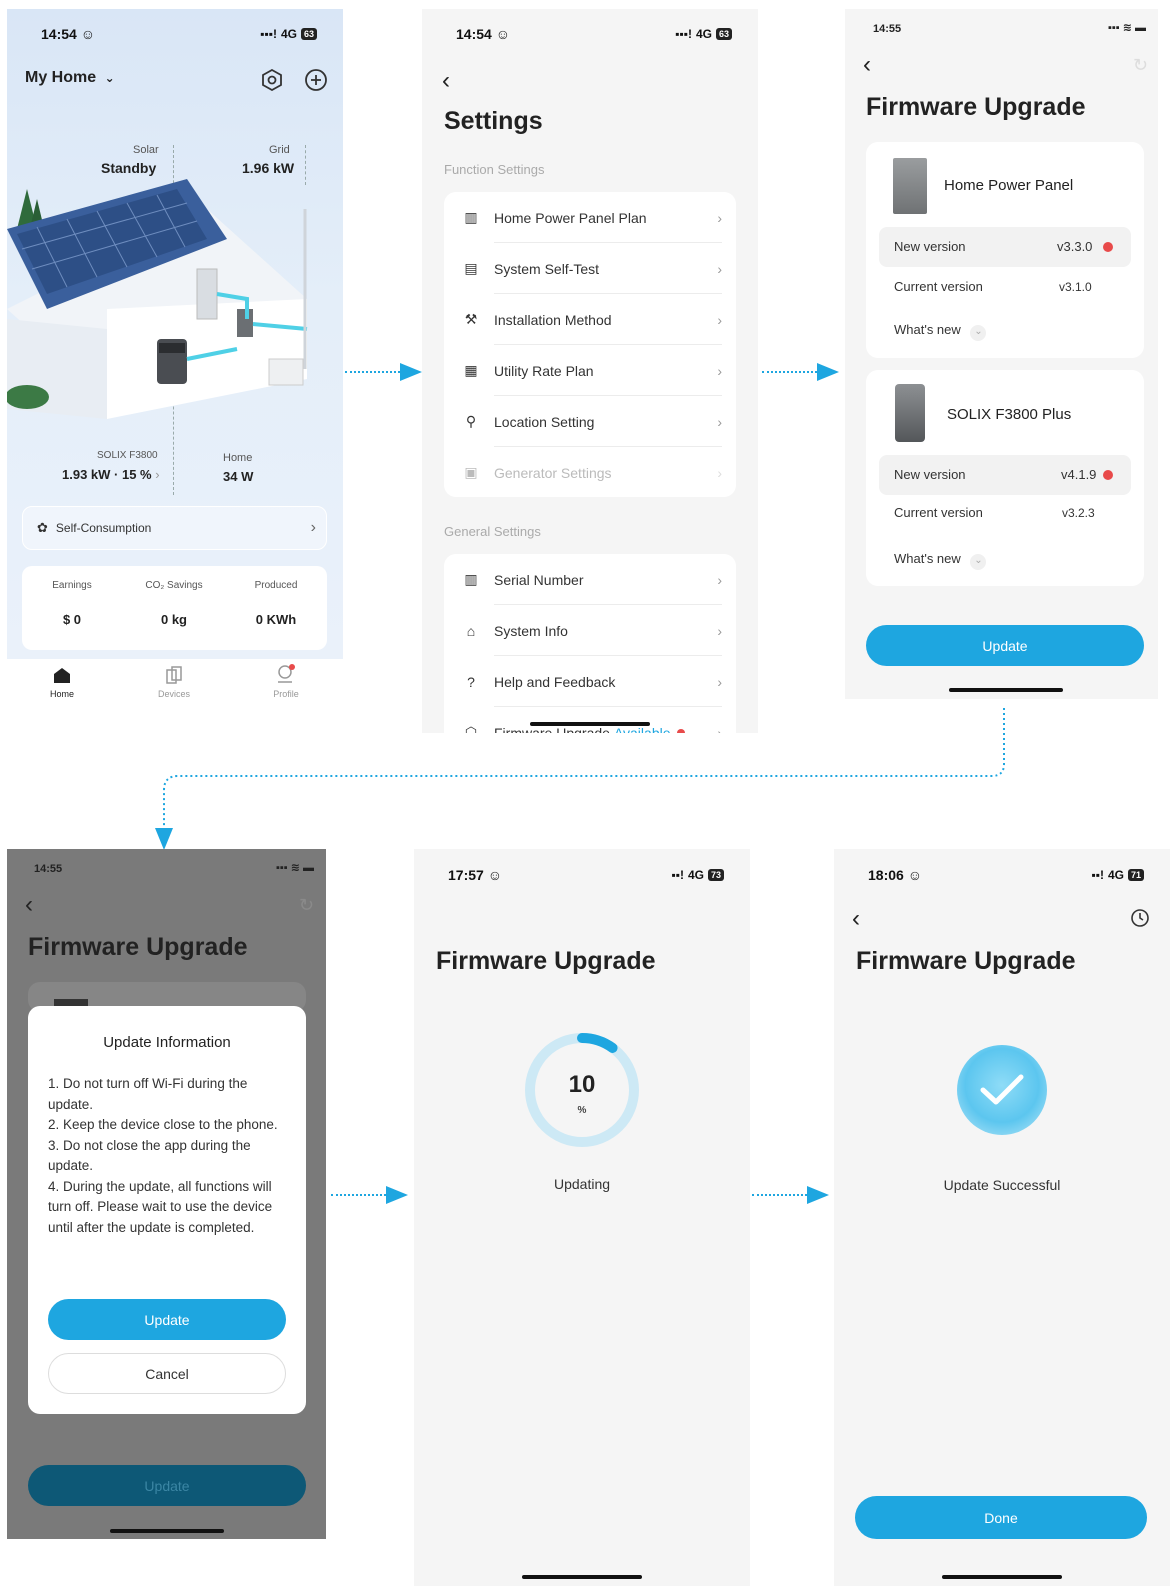  I want to click on device-value: 1.93 kW · 15 % ›, so click(111, 474).